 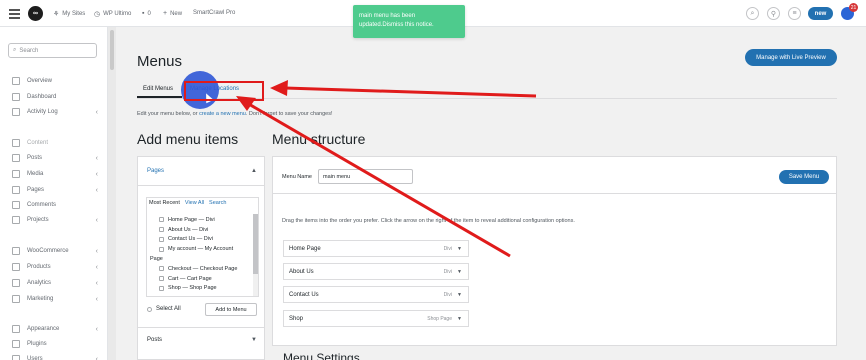 I want to click on menu-item-label: About Us, so click(x=301, y=271).